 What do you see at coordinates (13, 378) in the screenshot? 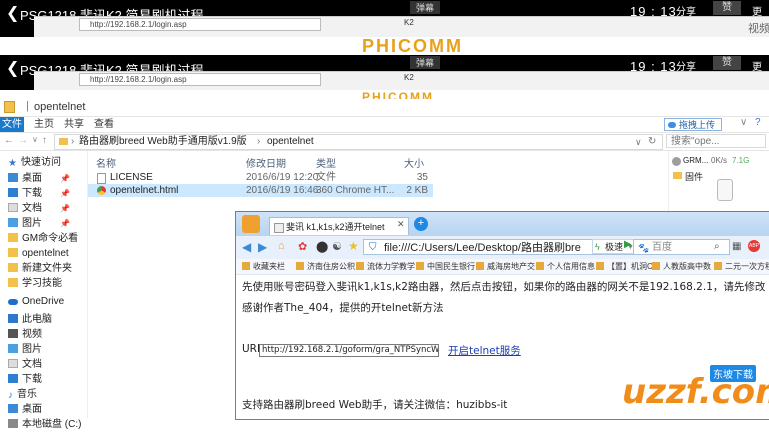
I see `download-icon` at bounding box center [13, 378].